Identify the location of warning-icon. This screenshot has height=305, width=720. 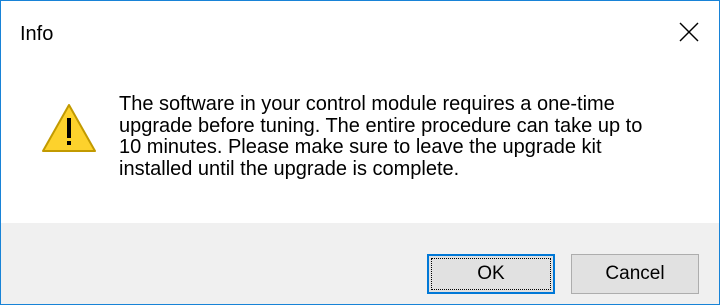
(69, 128).